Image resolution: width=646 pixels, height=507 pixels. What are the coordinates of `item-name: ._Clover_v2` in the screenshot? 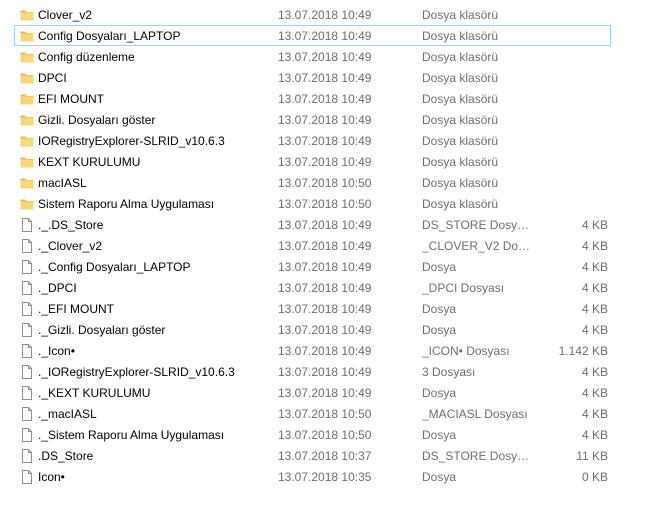 It's located at (70, 246).